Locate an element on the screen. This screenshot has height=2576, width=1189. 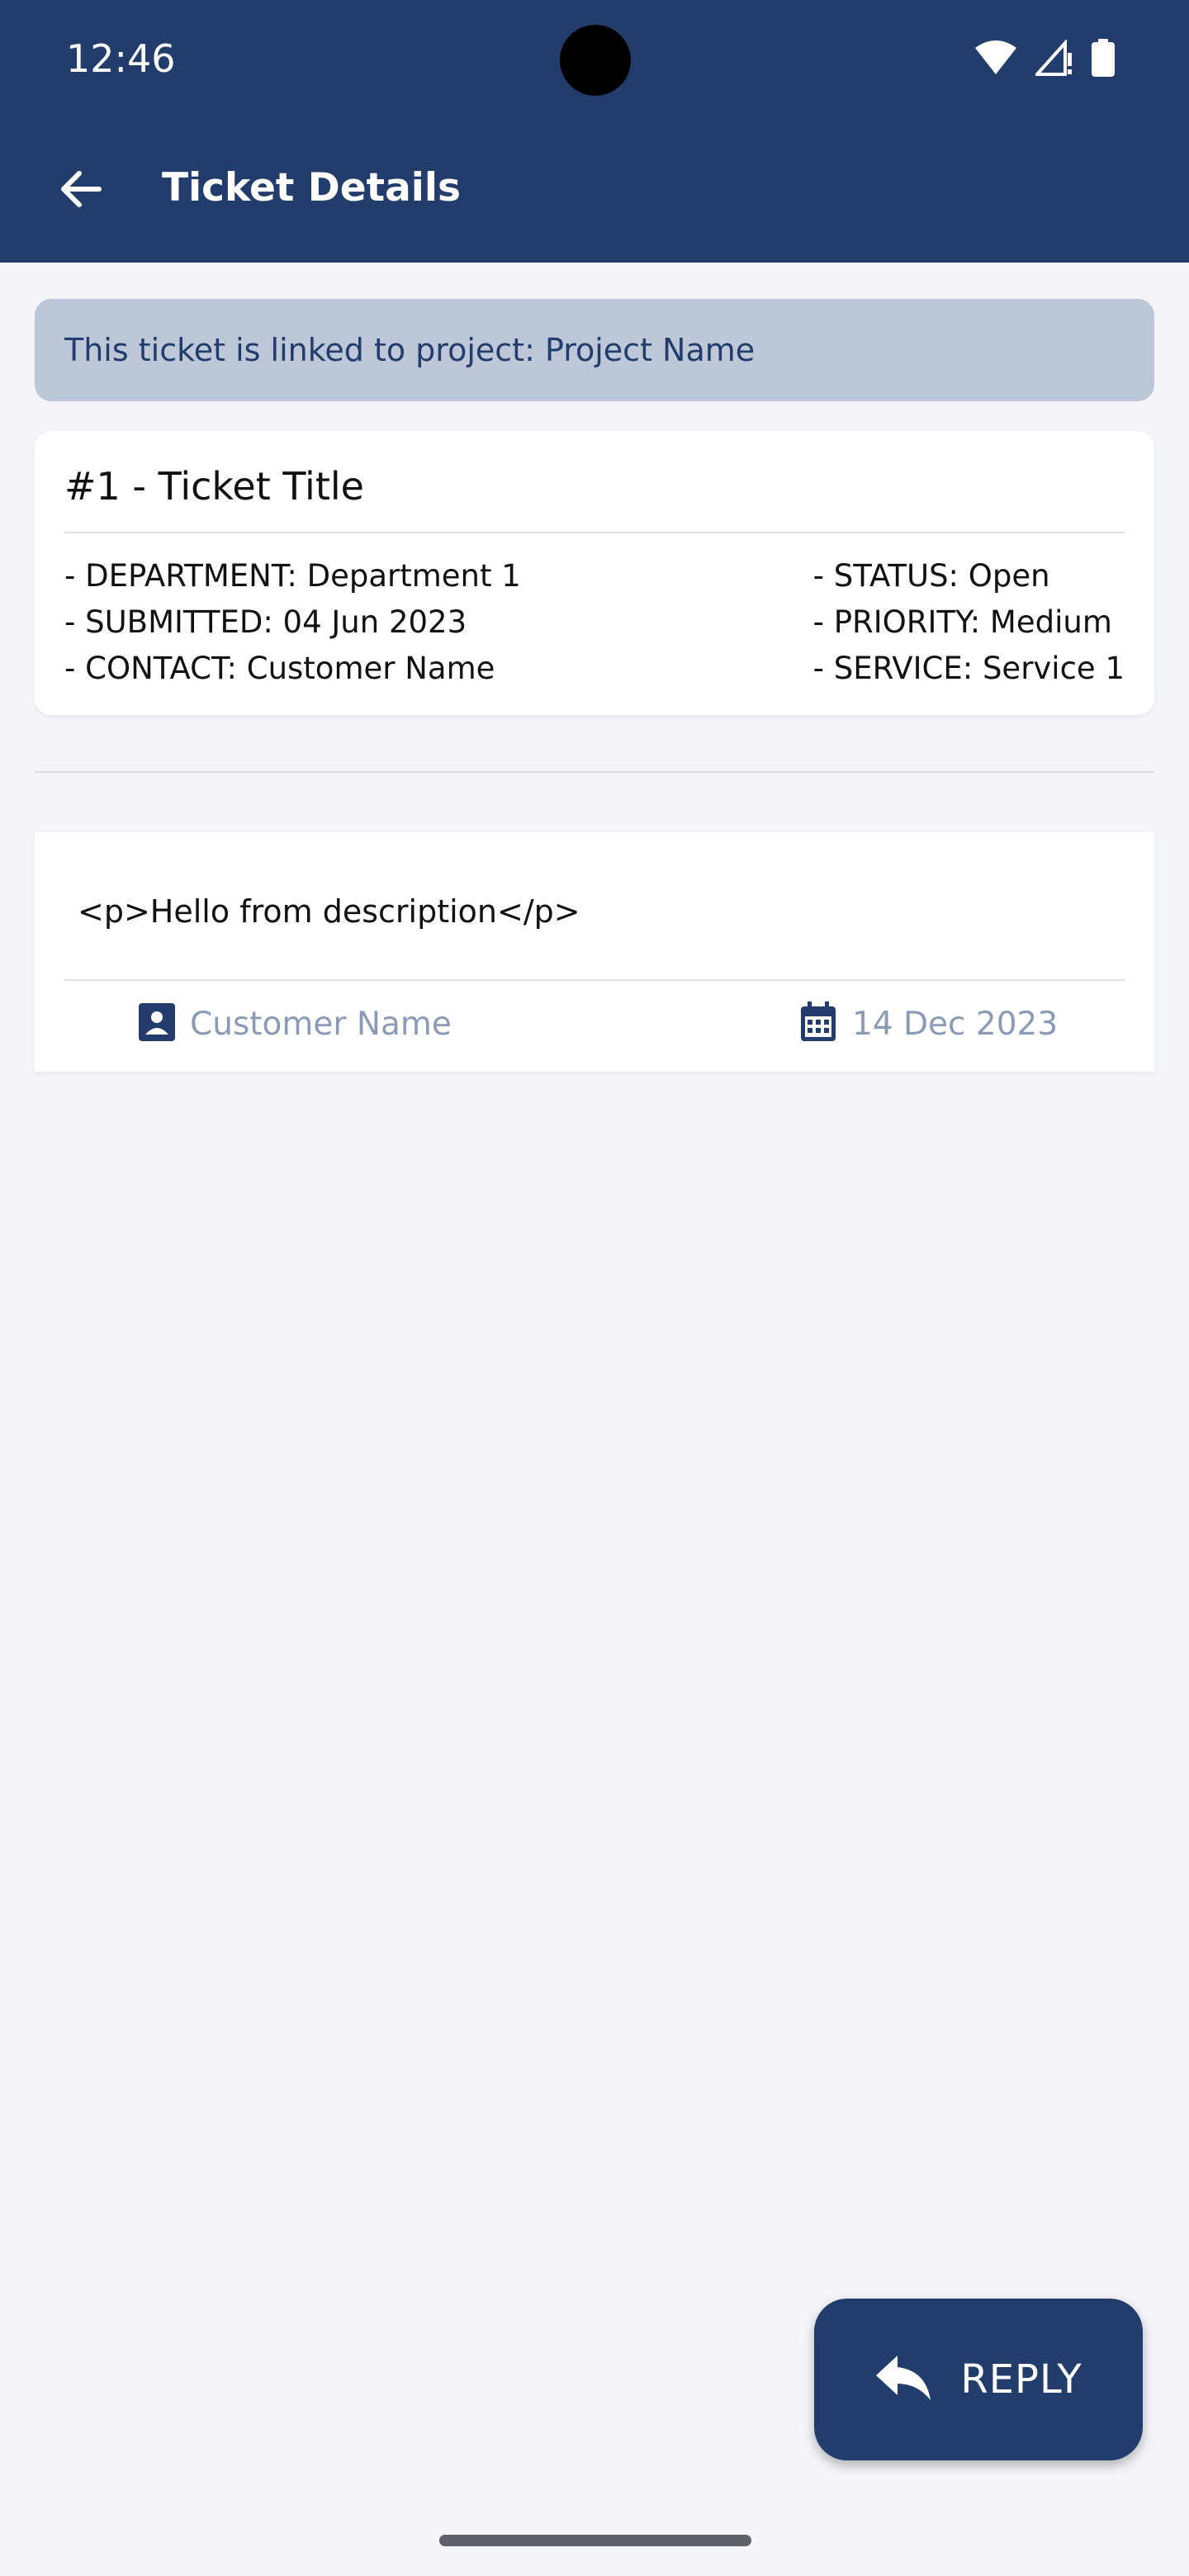
page-title: Ticket Details is located at coordinates (312, 188).